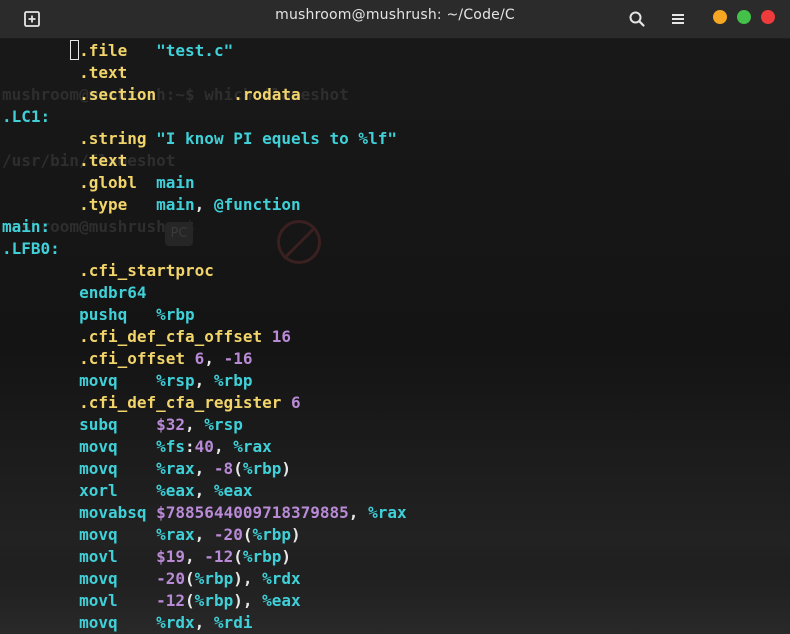 Image resolution: width=790 pixels, height=634 pixels. What do you see at coordinates (257, 204) in the screenshot?
I see `code-token: @function` at bounding box center [257, 204].